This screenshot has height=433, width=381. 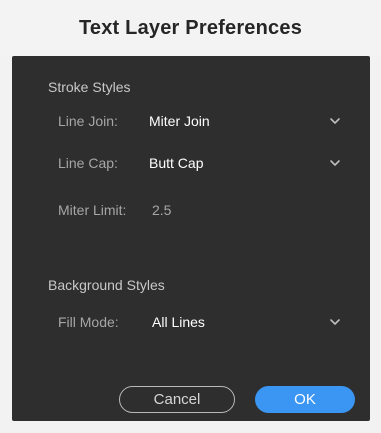 What do you see at coordinates (88, 121) in the screenshot?
I see `line-join-label: Line Join:` at bounding box center [88, 121].